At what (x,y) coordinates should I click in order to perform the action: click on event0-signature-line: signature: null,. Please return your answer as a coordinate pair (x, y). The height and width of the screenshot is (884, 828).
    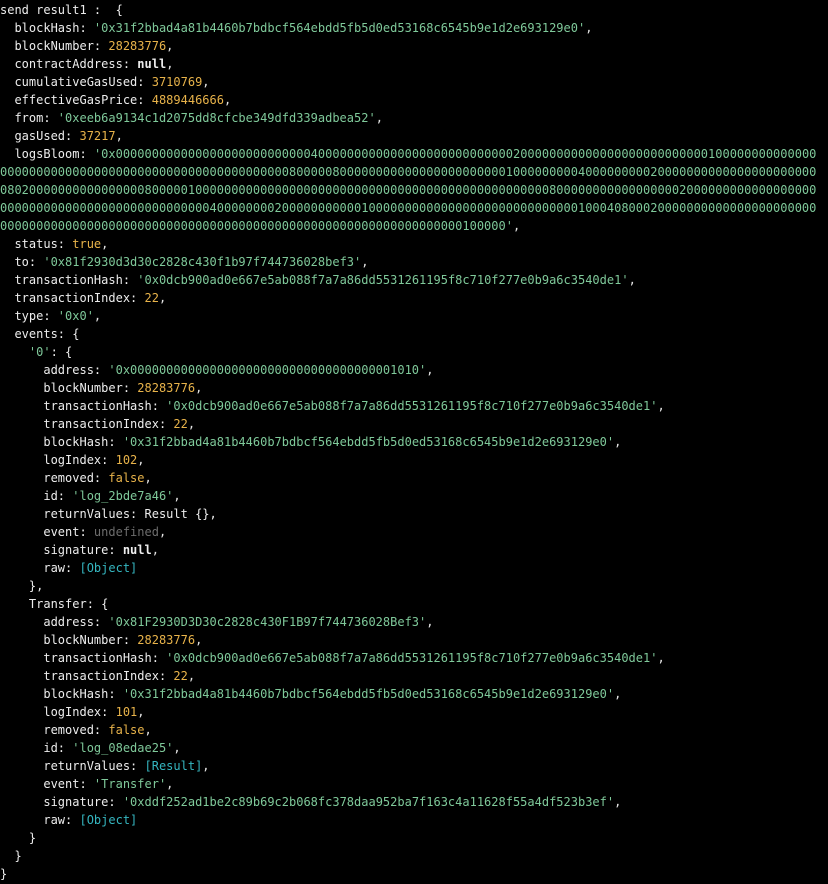
    Looking at the image, I should click on (79, 550).